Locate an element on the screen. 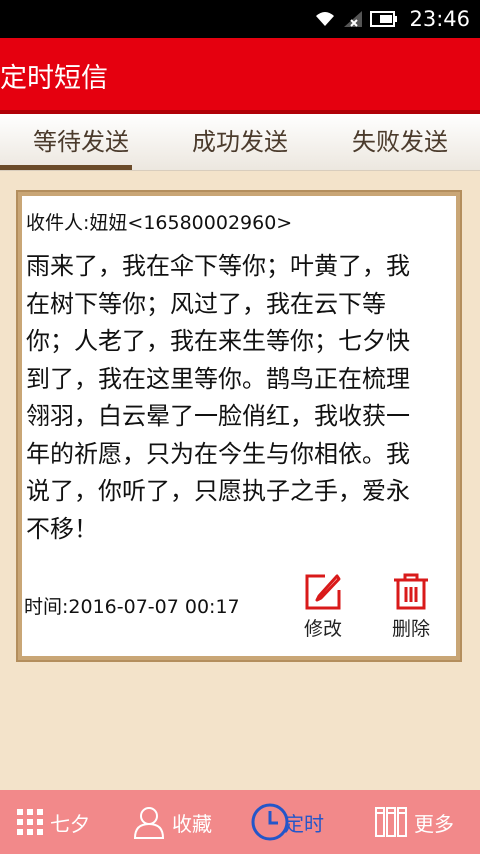 Image resolution: width=480 pixels, height=854 pixels. nav-item-more: 更多 is located at coordinates (414, 822).